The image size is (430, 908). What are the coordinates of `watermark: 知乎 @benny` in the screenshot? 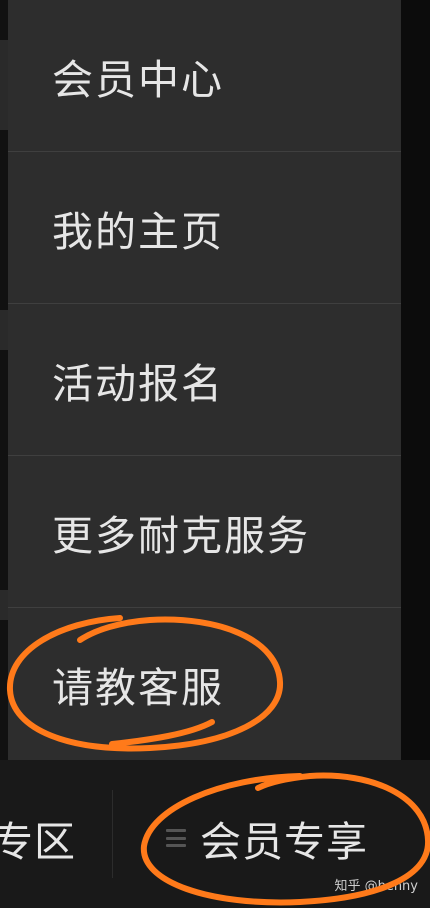 It's located at (376, 886).